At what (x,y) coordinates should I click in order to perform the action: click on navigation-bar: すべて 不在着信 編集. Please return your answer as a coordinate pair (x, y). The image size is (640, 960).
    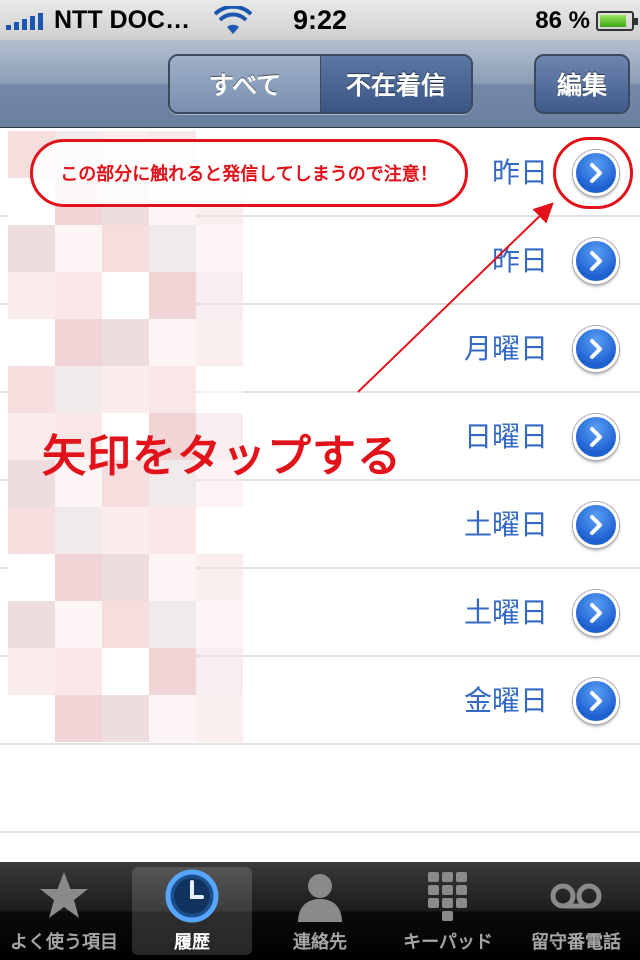
    Looking at the image, I should click on (320, 84).